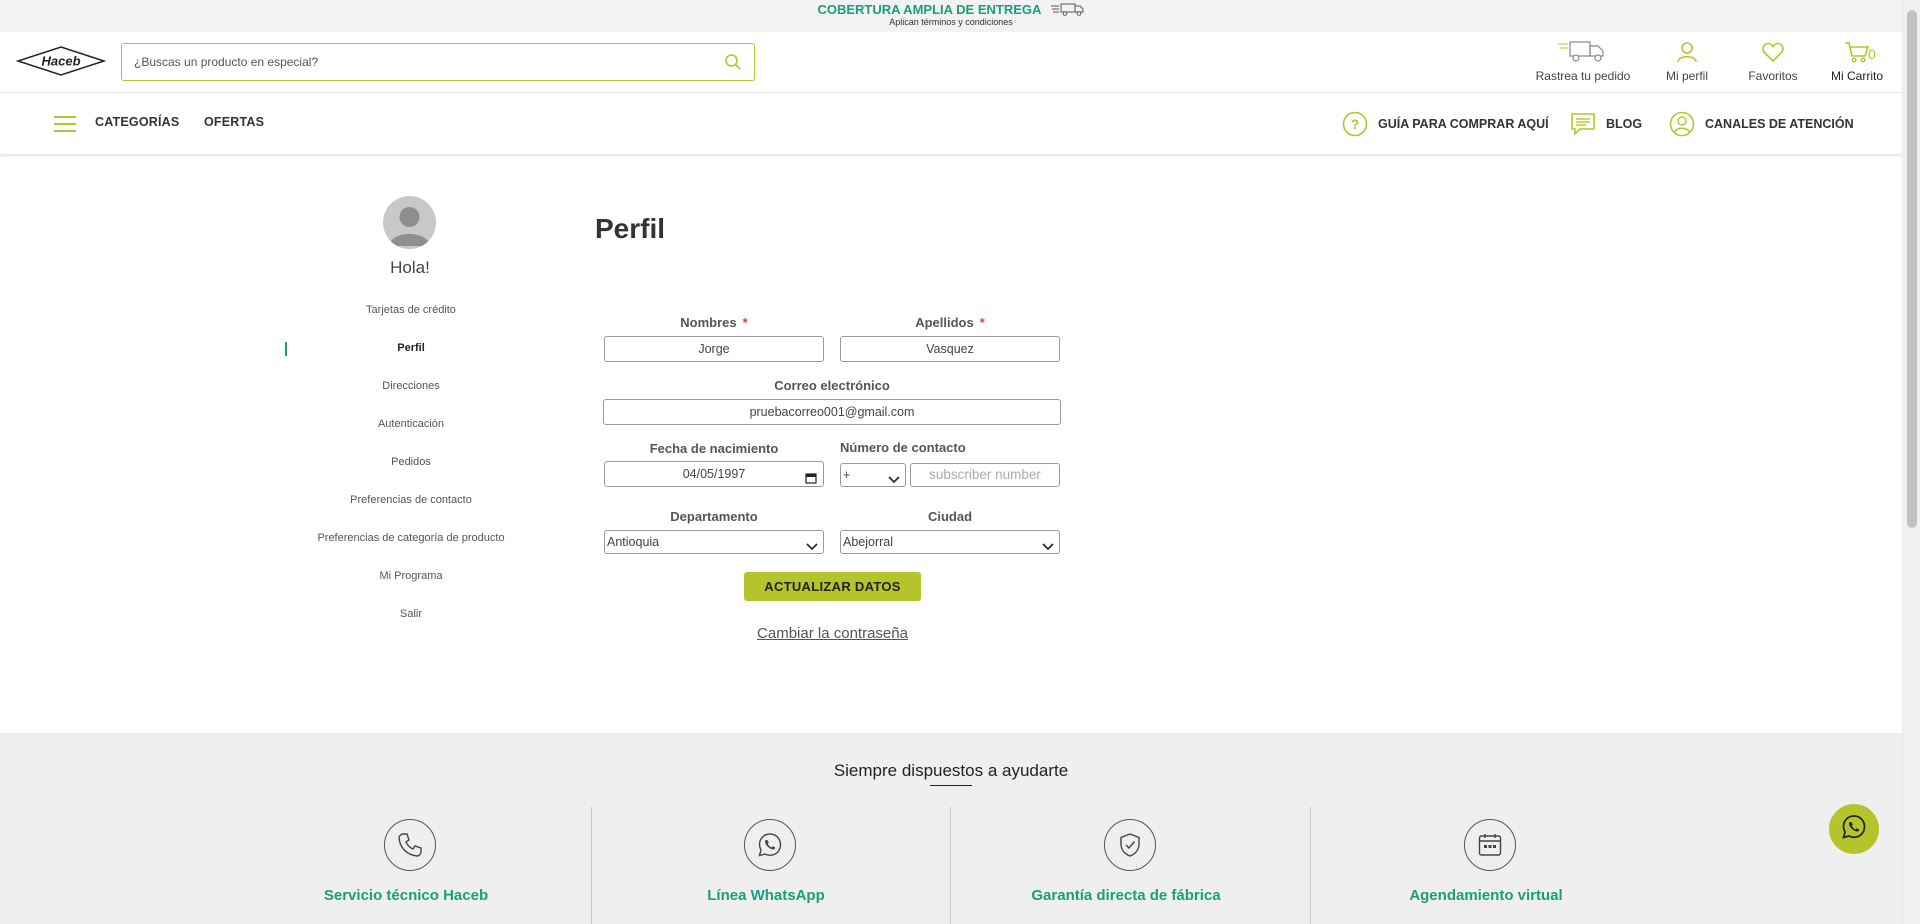  I want to click on menu-item-label: Tarjetas de crédito, so click(411, 310).